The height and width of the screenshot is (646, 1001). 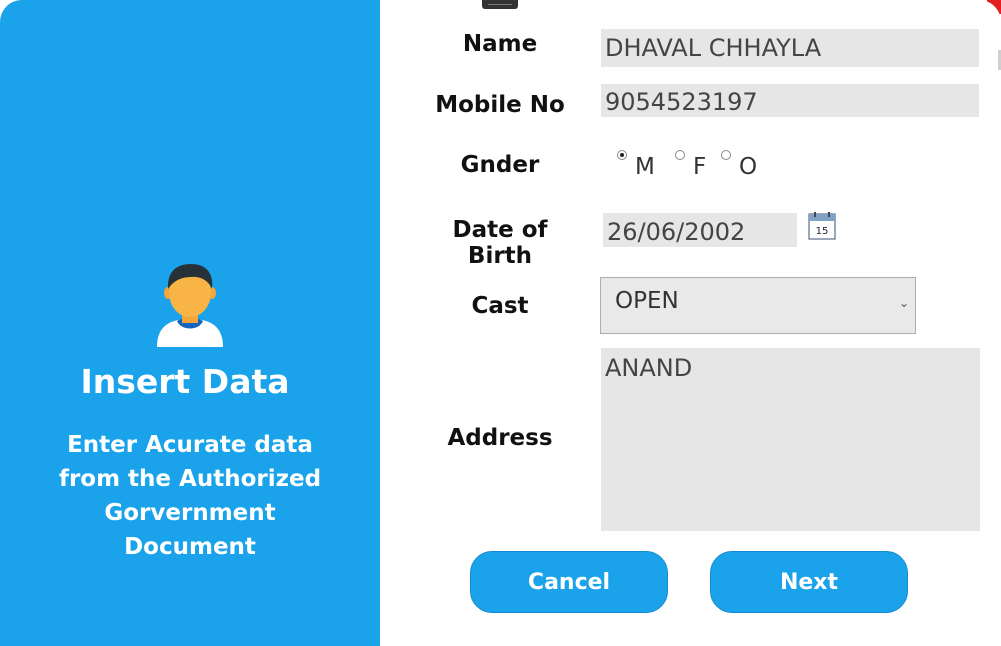 What do you see at coordinates (500, 105) in the screenshot?
I see `mobile-label: Mobile No` at bounding box center [500, 105].